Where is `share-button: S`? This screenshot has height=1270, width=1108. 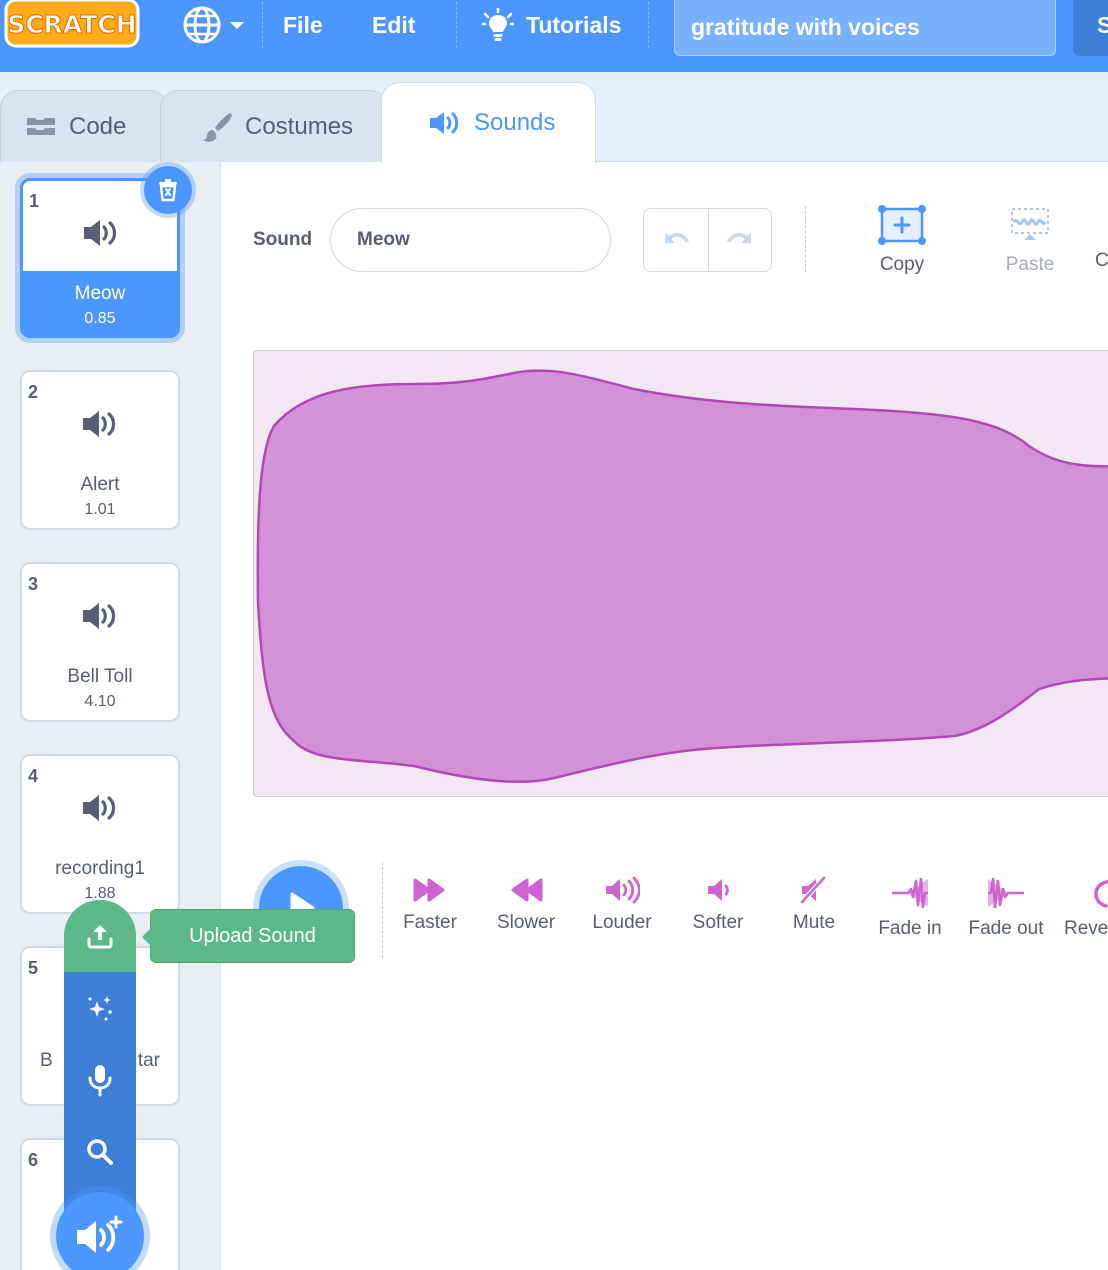
share-button: S is located at coordinates (1090, 28).